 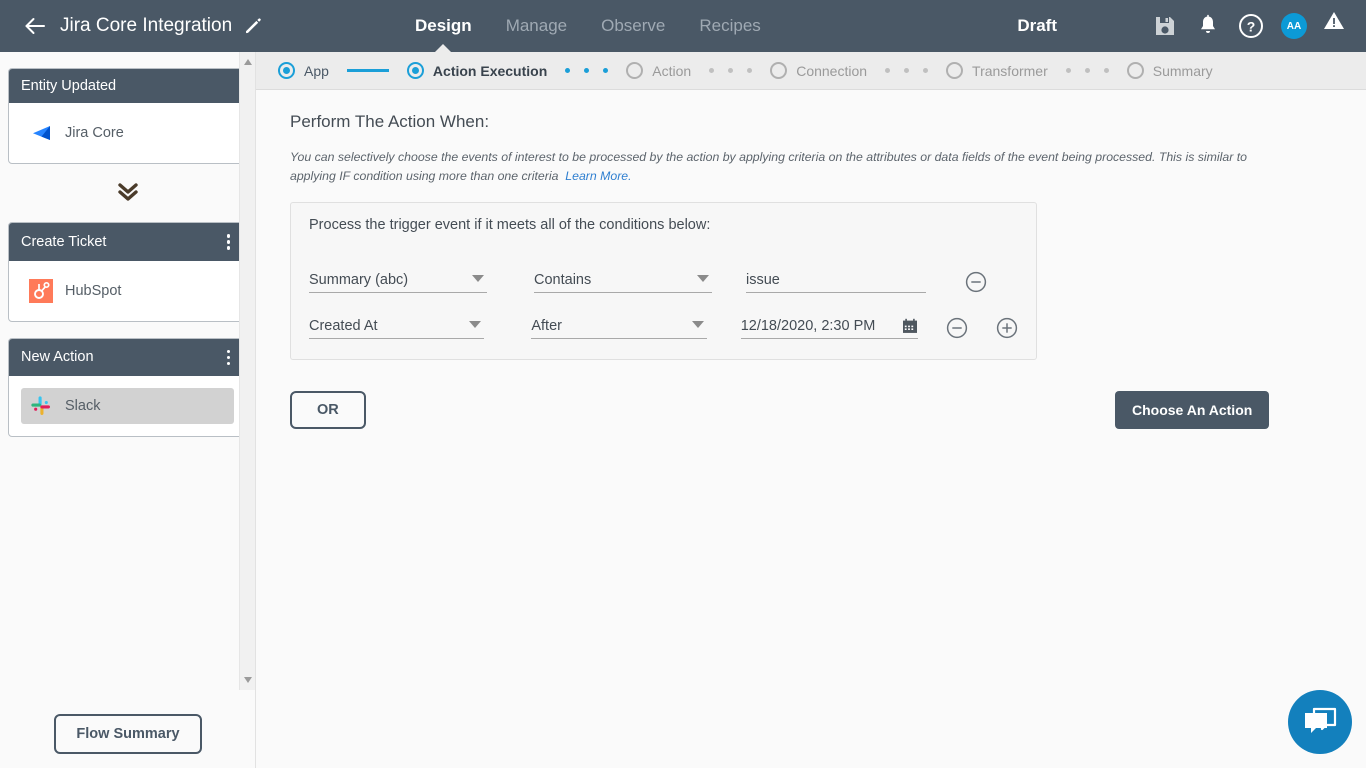 What do you see at coordinates (57, 357) in the screenshot?
I see `flow-node-title: New Action` at bounding box center [57, 357].